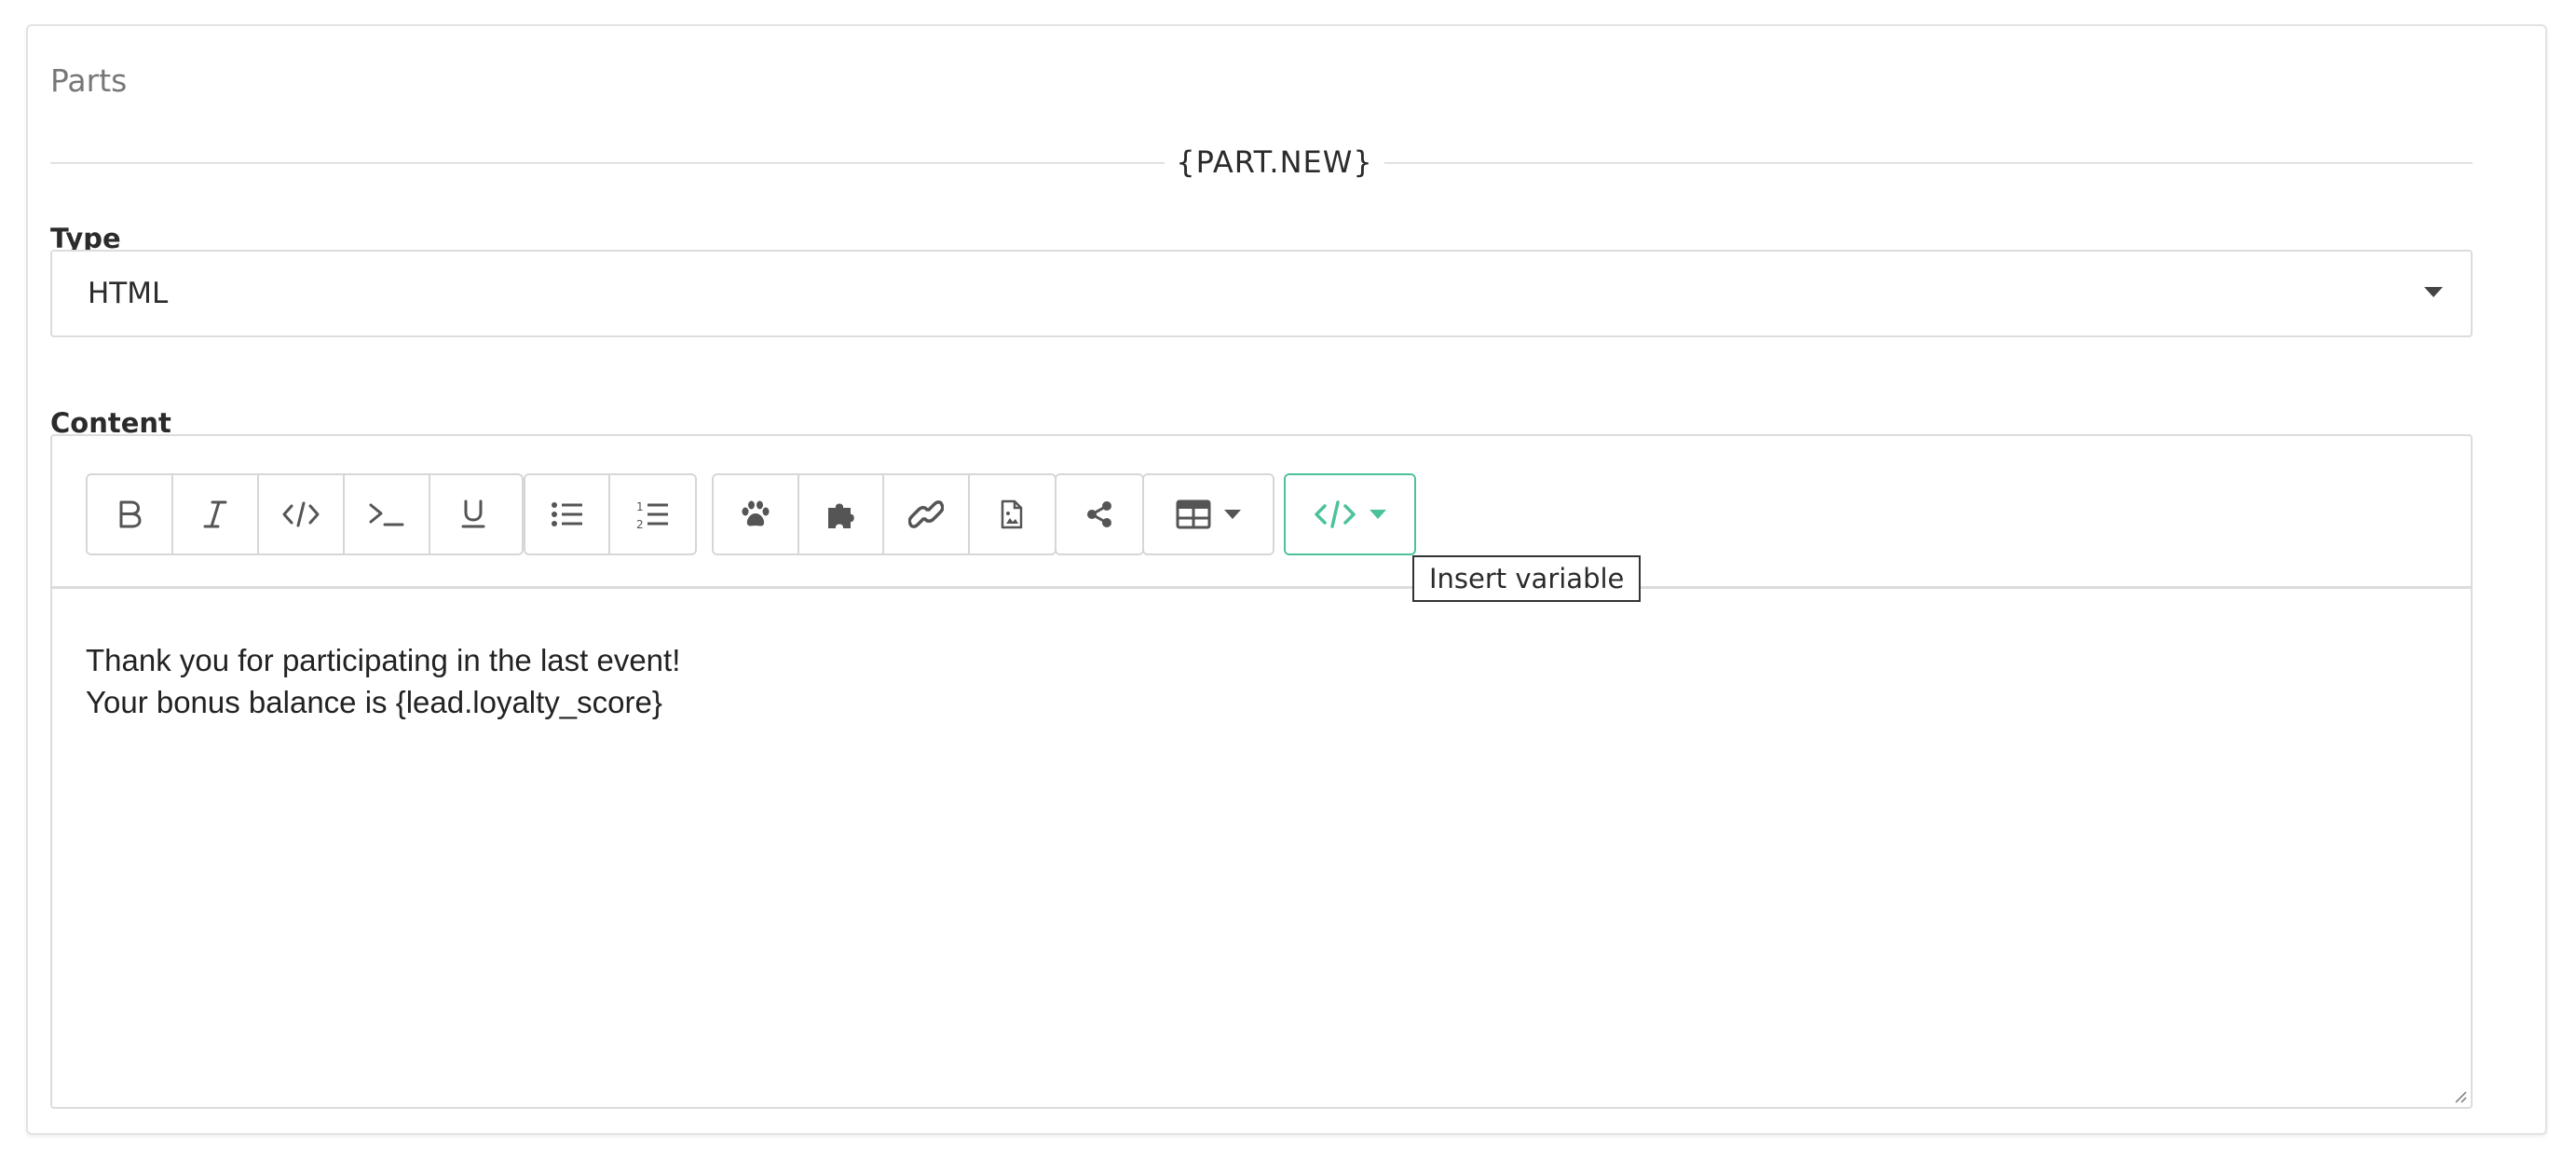  I want to click on image-file-icon, so click(1012, 514).